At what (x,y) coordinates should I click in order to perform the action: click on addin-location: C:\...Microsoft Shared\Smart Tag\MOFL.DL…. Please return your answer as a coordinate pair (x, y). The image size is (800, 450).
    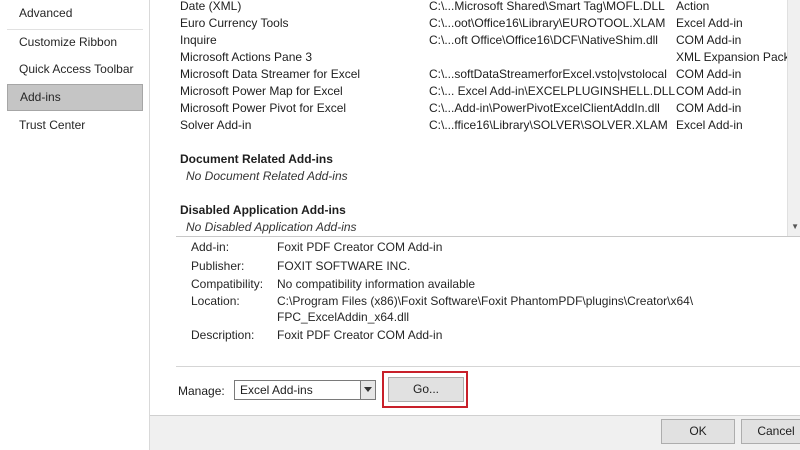
    Looking at the image, I should click on (547, 6).